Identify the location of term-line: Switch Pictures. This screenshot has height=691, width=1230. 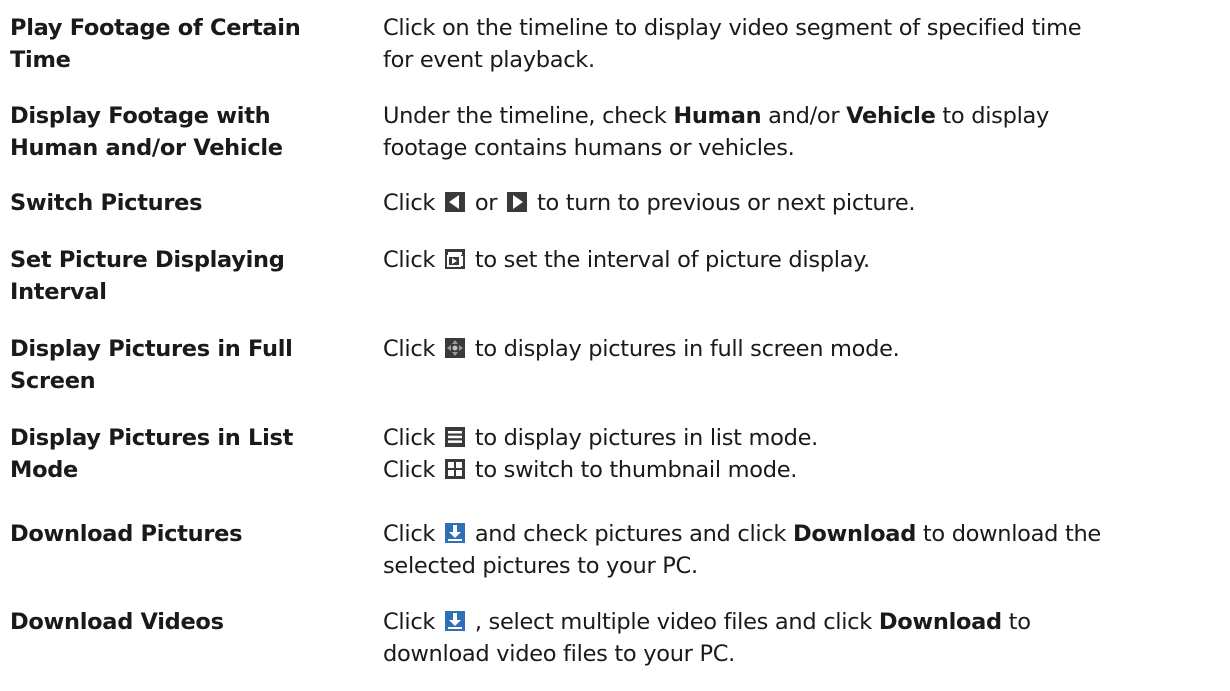
(106, 203).